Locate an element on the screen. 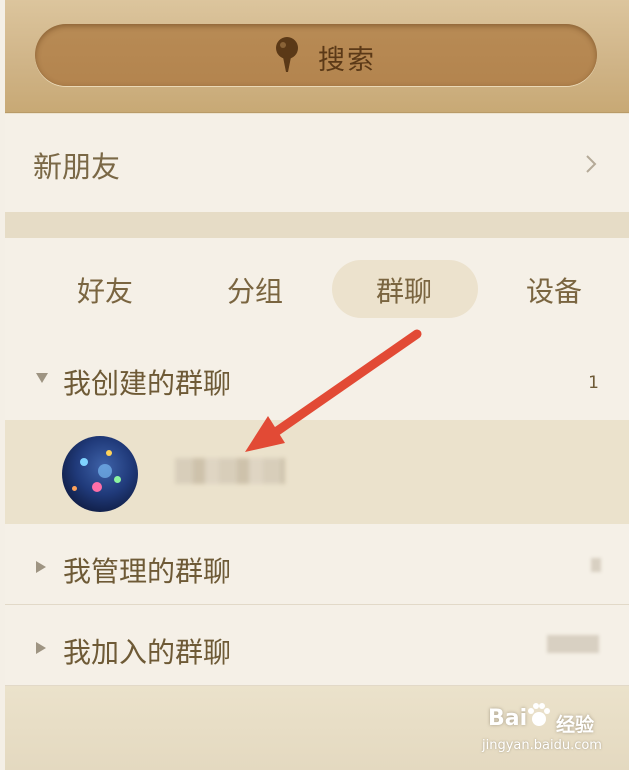  chevron-right-icon is located at coordinates (591, 164).